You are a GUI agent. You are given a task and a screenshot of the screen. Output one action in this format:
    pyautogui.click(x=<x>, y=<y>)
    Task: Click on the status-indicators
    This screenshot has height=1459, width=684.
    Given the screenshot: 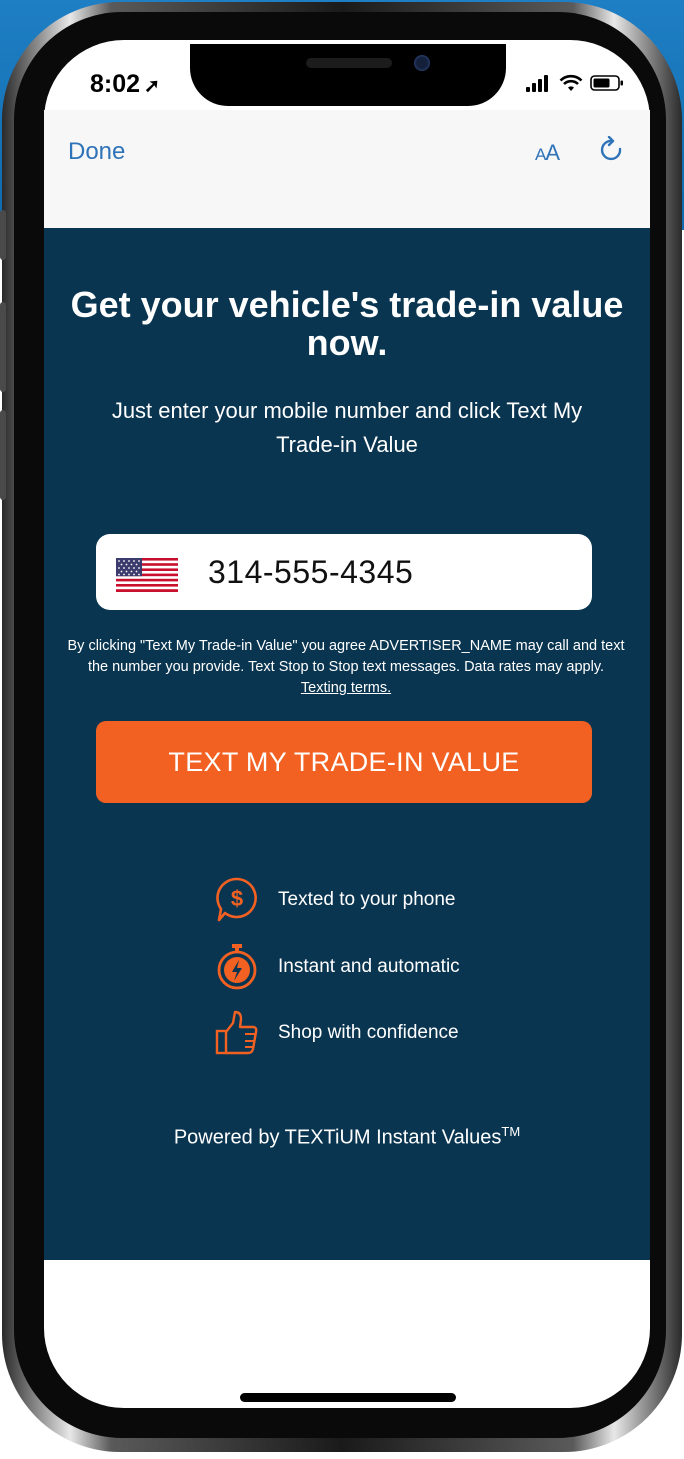 What is the action you would take?
    pyautogui.click(x=575, y=83)
    